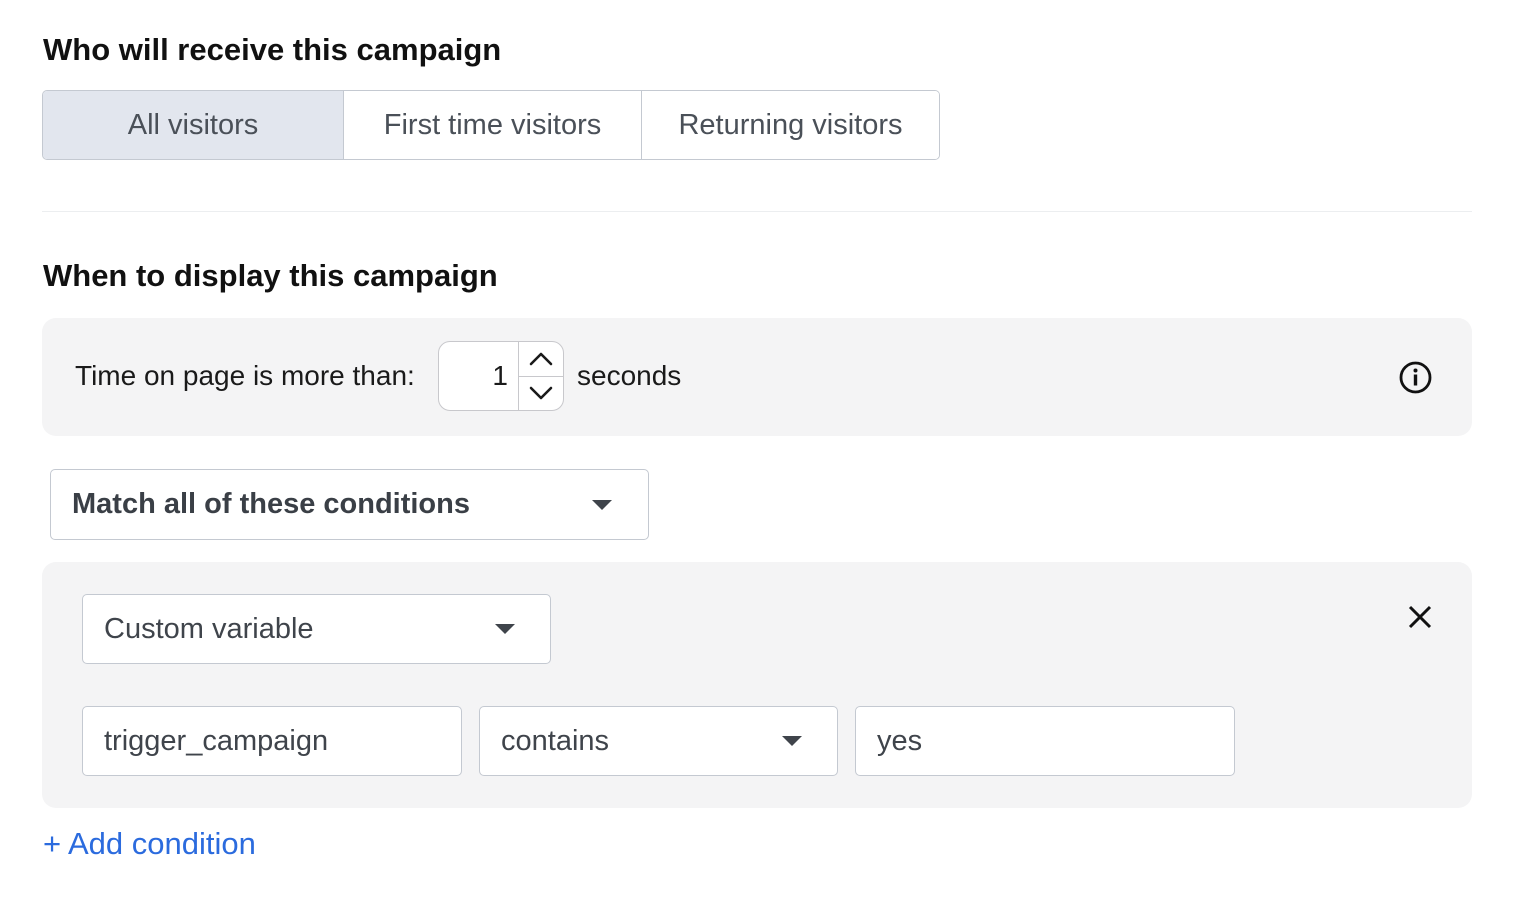 The height and width of the screenshot is (924, 1514). What do you see at coordinates (270, 275) in the screenshot?
I see `display-heading: When to display this campaign` at bounding box center [270, 275].